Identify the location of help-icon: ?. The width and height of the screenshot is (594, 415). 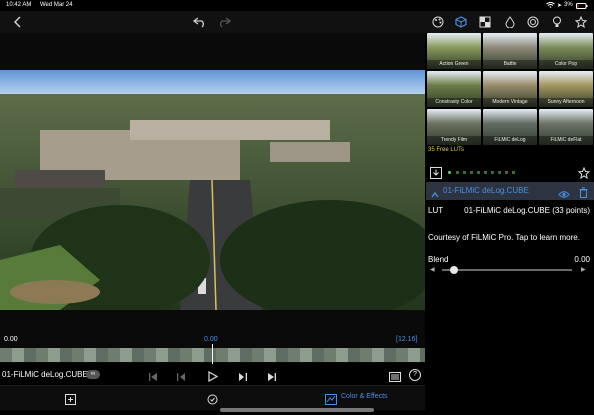
(415, 375).